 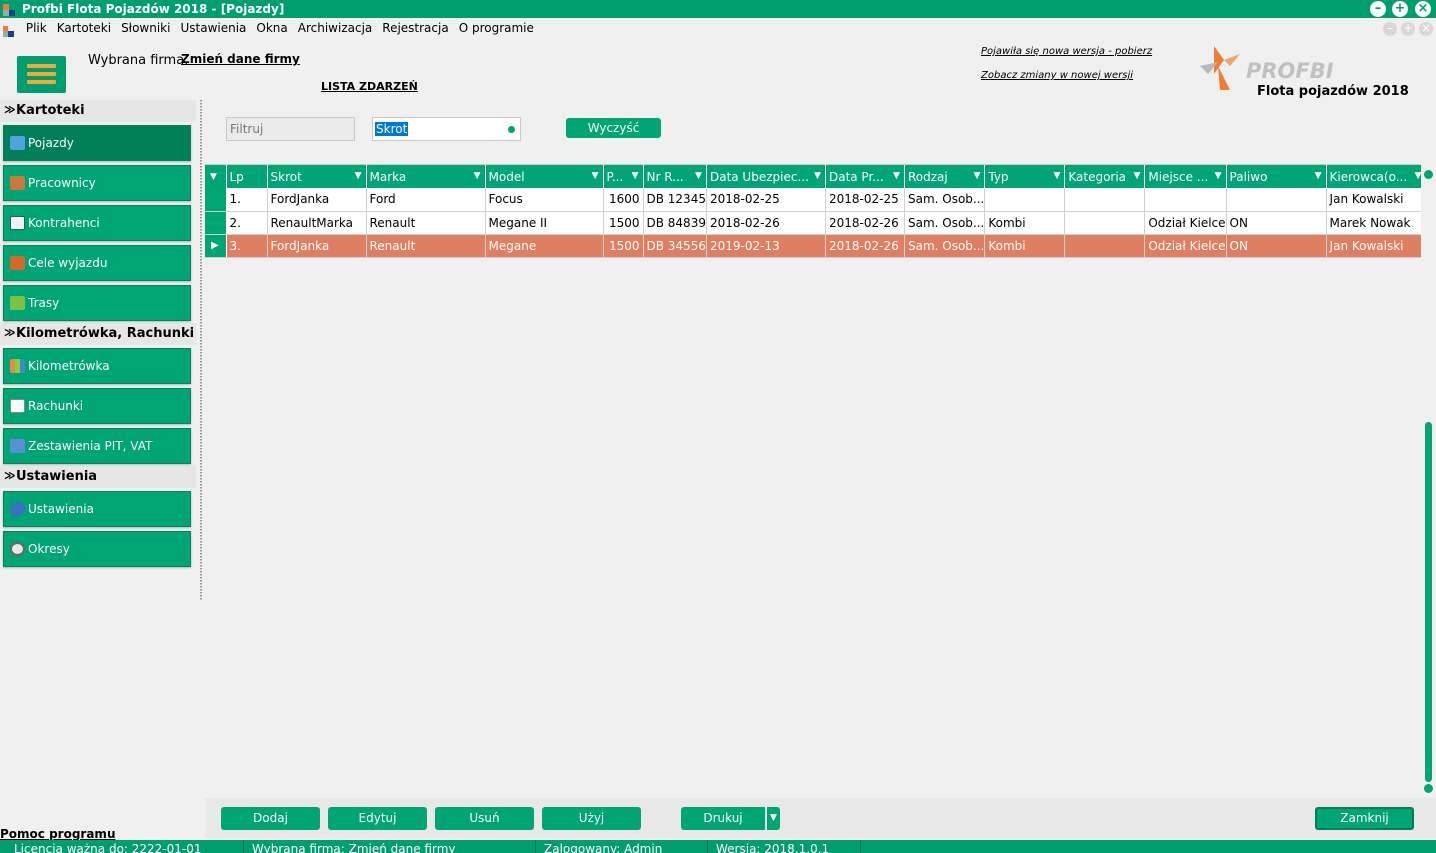 What do you see at coordinates (145, 28) in the screenshot?
I see `menu-item-slowniki: Słowniki` at bounding box center [145, 28].